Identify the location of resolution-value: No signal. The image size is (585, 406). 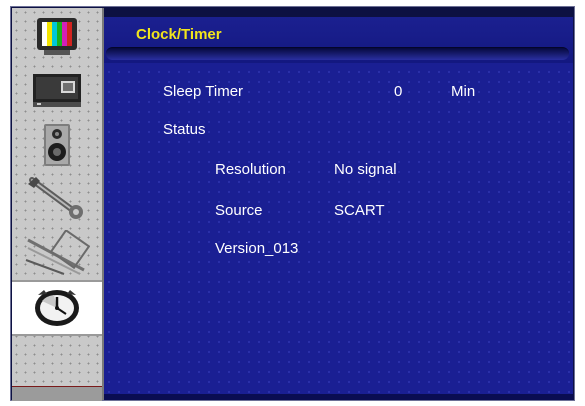
(365, 169).